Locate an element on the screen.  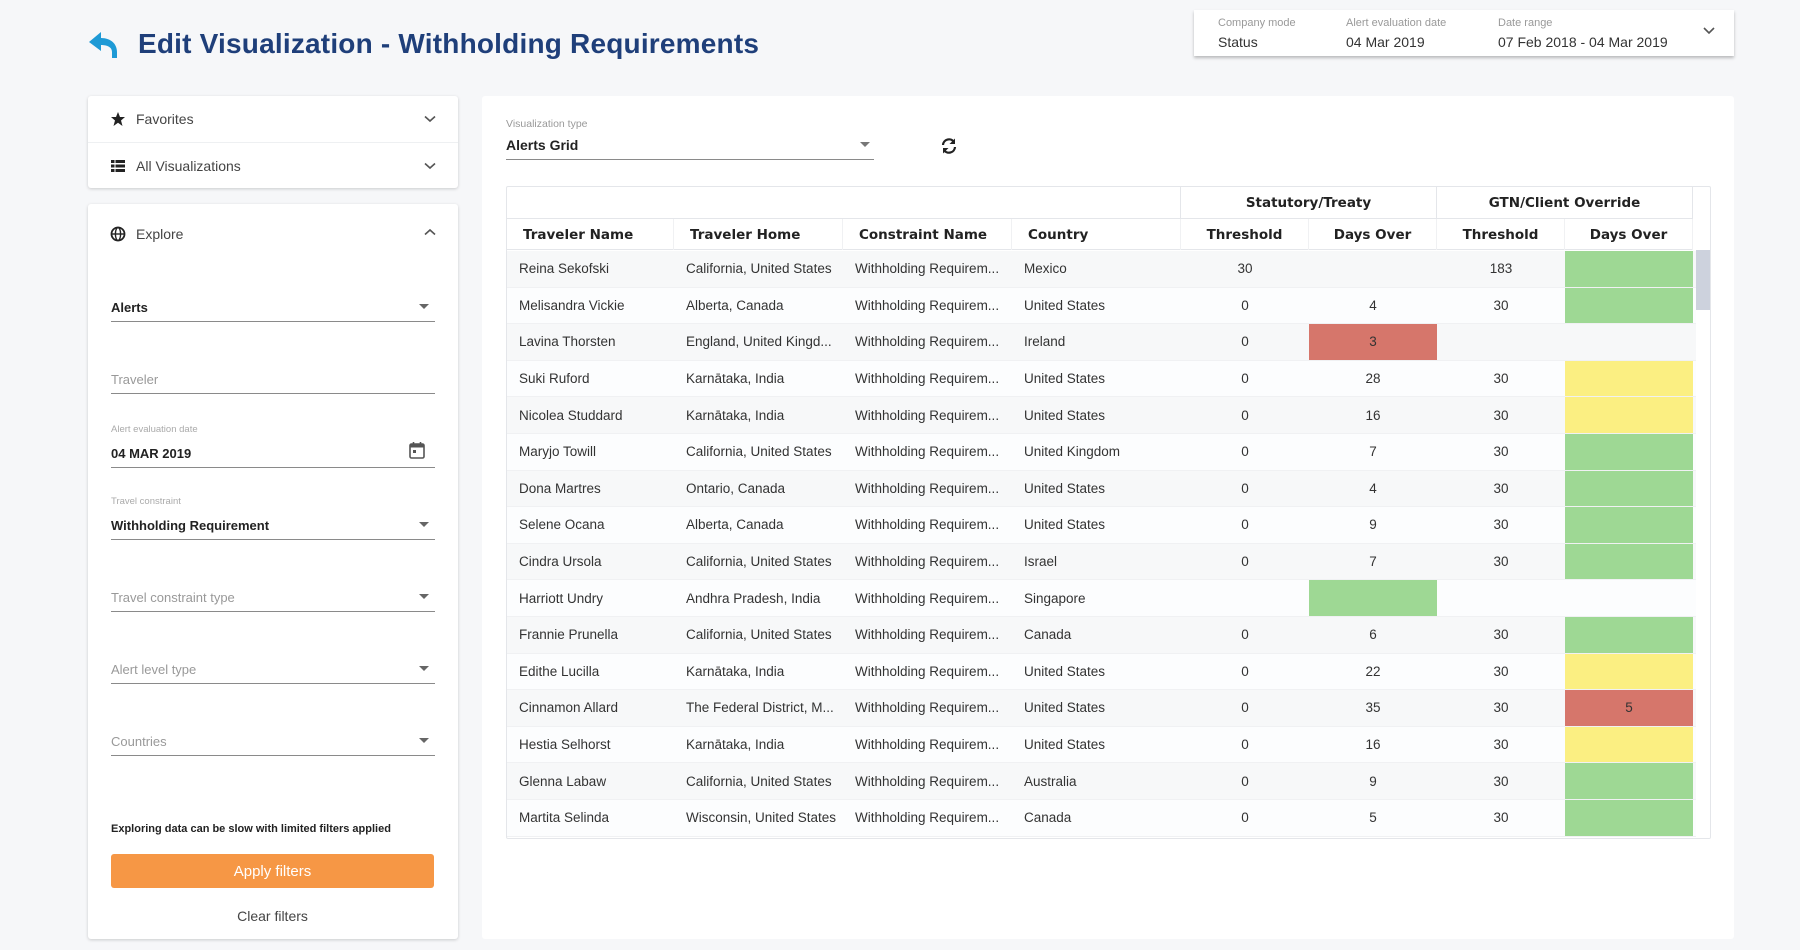
chevron-up-icon is located at coordinates (430, 232).